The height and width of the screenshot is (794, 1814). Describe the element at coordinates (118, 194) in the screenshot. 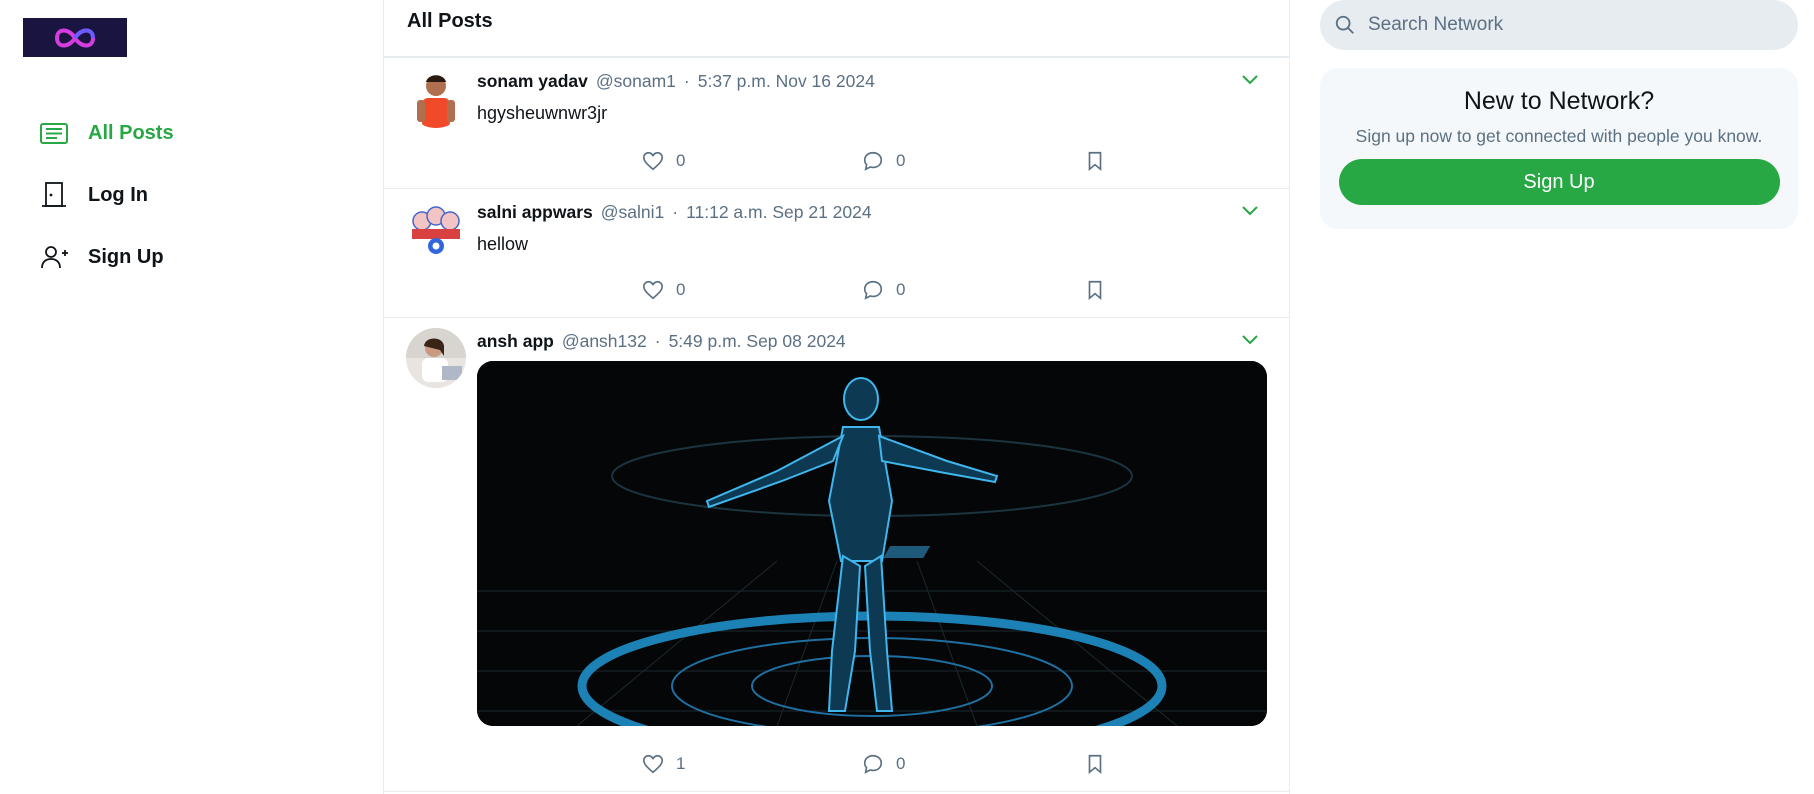

I see `sidebar-item-label: Log In` at that location.